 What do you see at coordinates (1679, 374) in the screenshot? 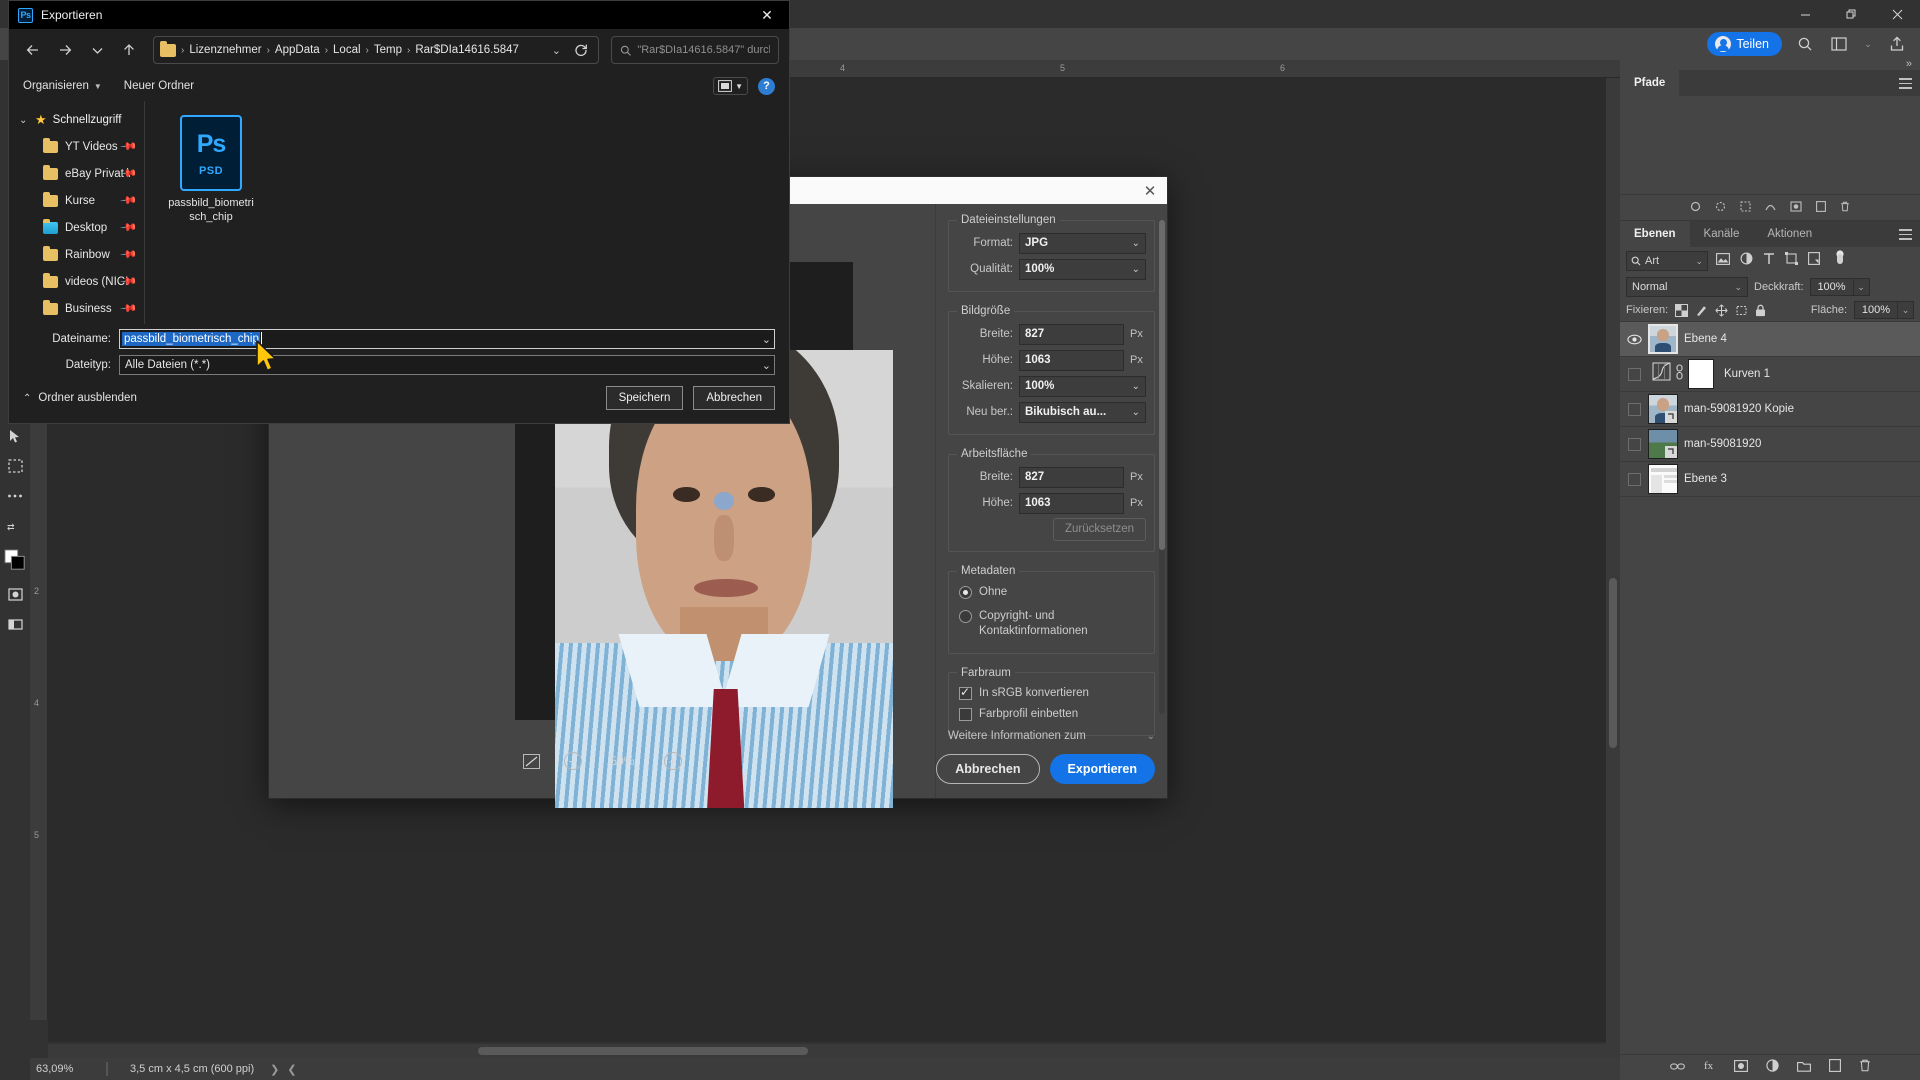
I see `layer-link-icon` at bounding box center [1679, 374].